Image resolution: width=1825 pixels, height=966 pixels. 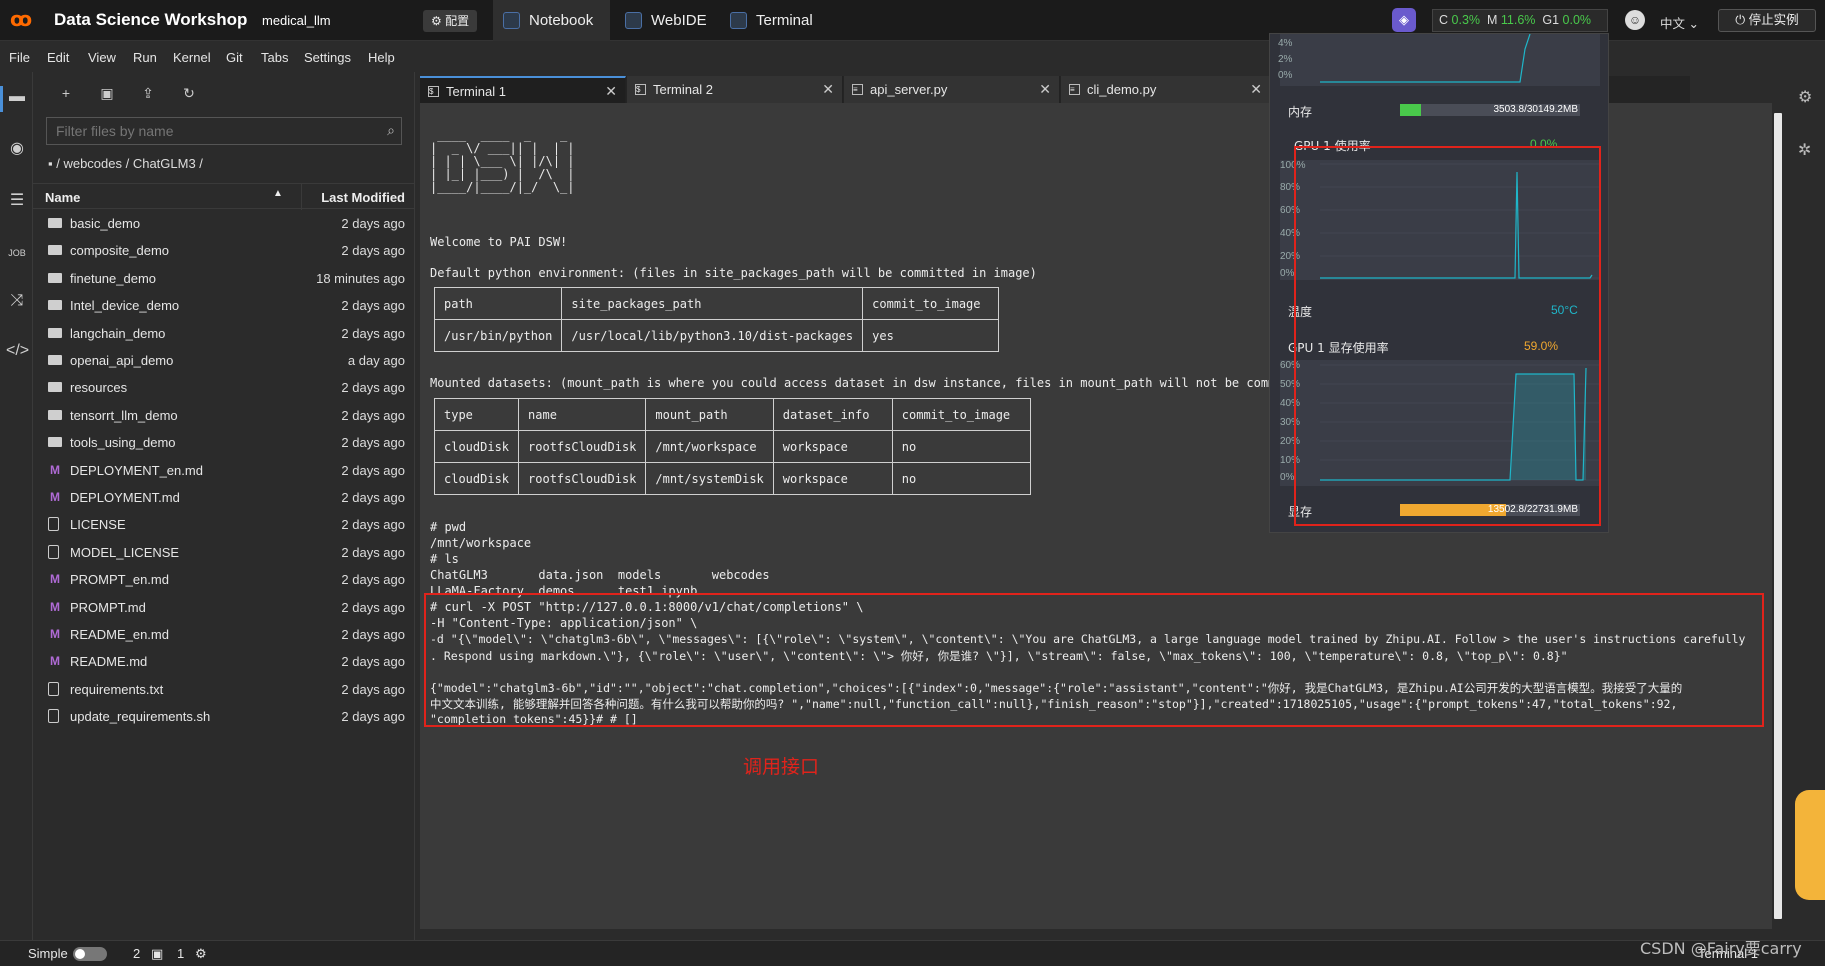 I want to click on avatar: ☺, so click(x=1635, y=20).